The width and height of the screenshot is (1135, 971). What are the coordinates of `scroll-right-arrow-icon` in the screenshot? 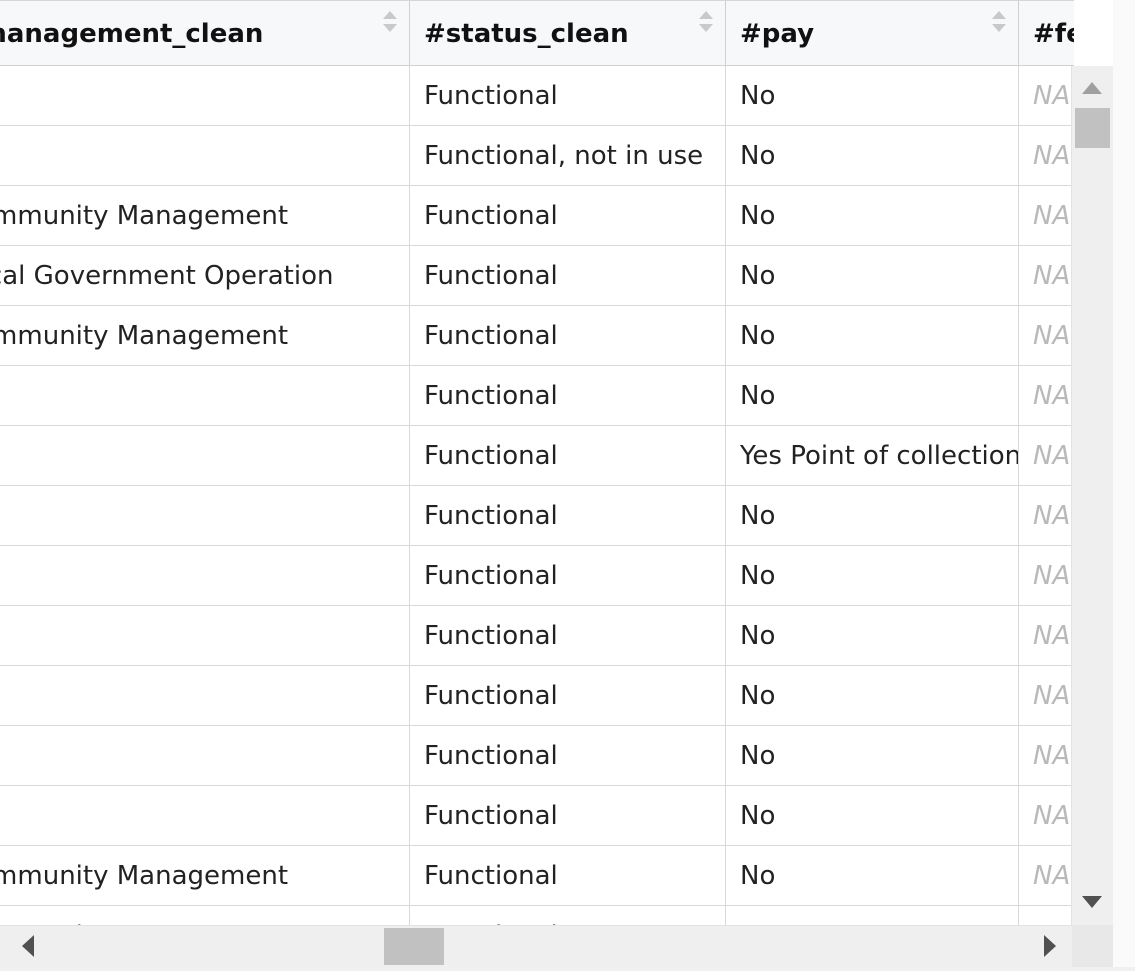 It's located at (1050, 946).